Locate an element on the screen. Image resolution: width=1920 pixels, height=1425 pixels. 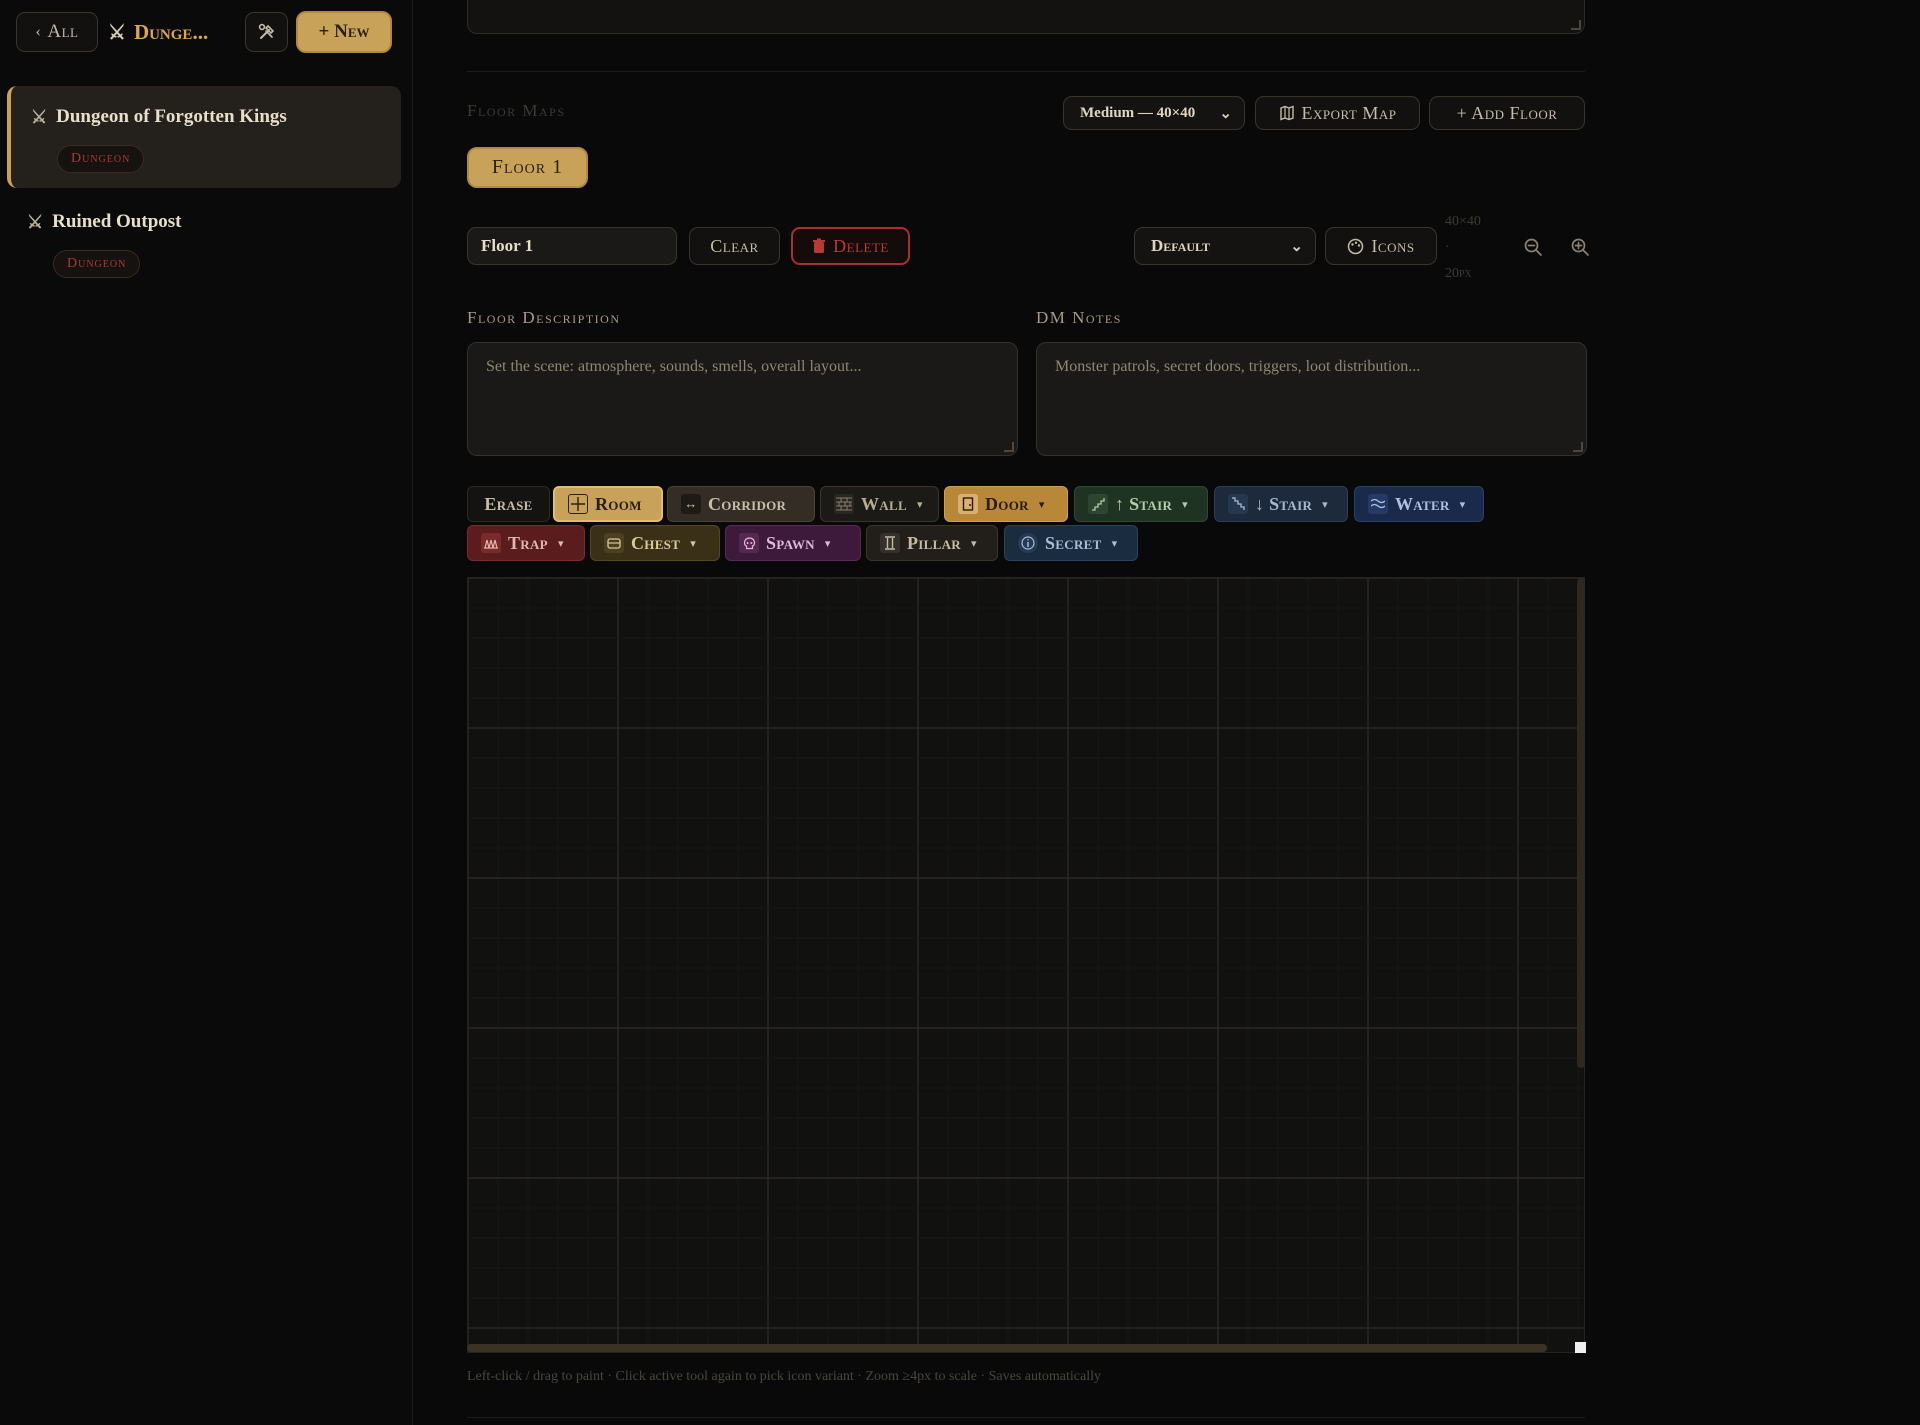
export-map-button: Export Map is located at coordinates (1337, 113).